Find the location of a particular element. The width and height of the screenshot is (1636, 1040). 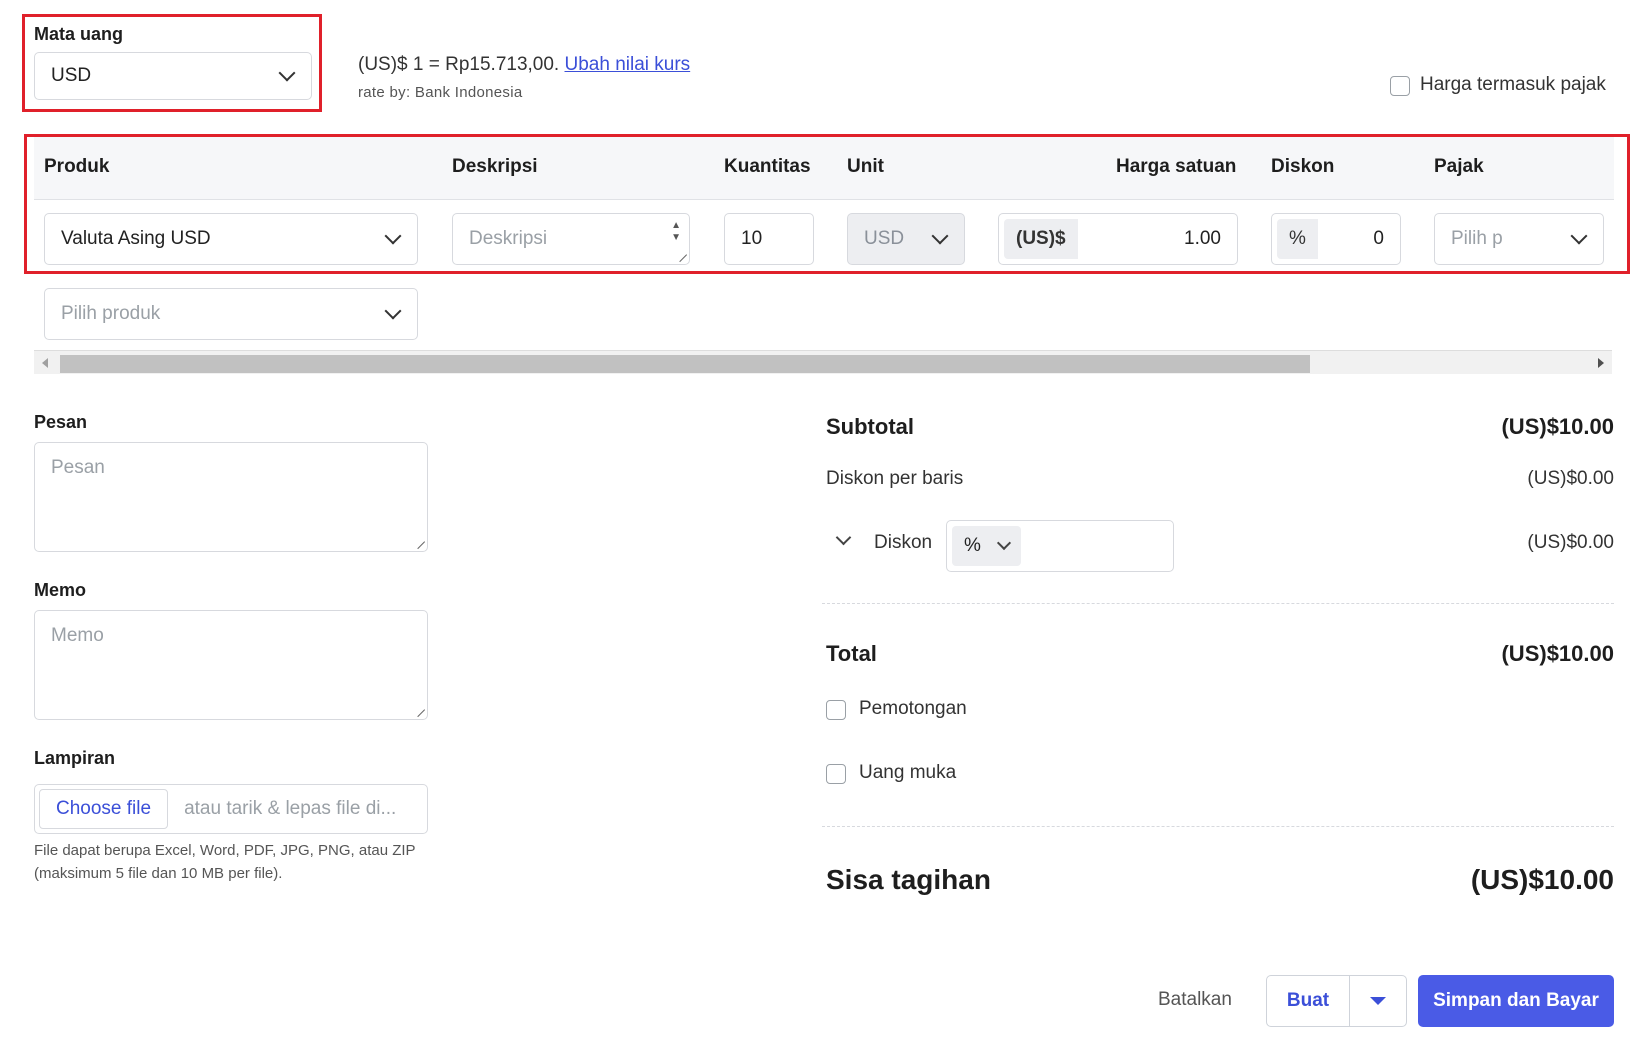

subtotal-value: (US)$10.00 is located at coordinates (1557, 426).